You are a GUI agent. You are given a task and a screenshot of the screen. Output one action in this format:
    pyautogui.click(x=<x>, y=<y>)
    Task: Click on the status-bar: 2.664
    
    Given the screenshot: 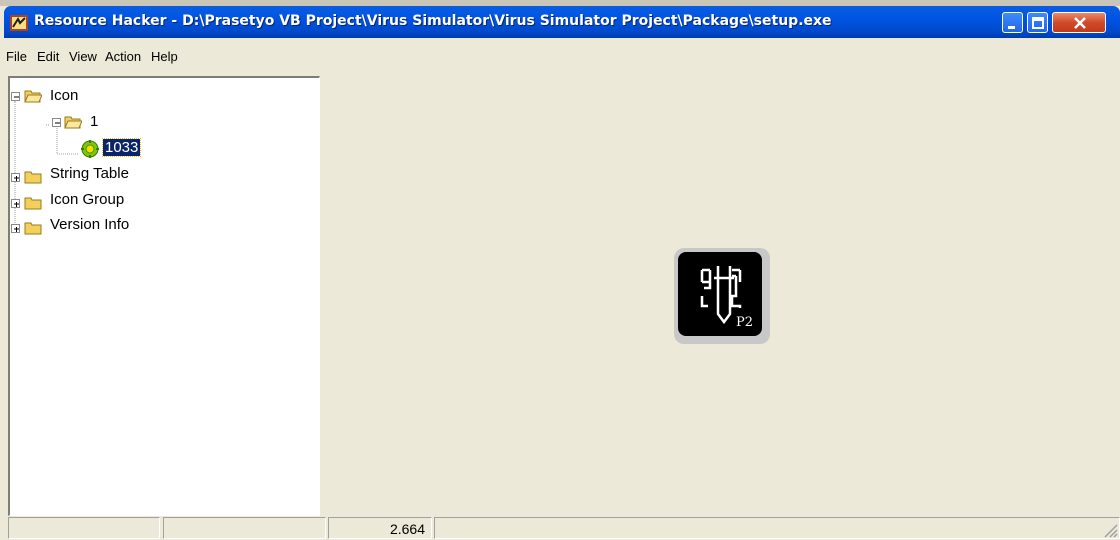 What is the action you would take?
    pyautogui.click(x=564, y=528)
    